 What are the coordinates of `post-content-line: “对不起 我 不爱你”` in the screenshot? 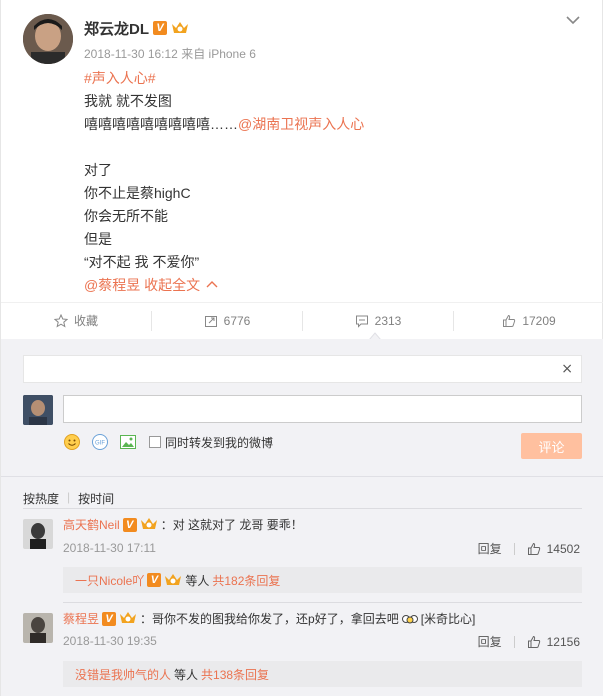 It's located at (224, 262).